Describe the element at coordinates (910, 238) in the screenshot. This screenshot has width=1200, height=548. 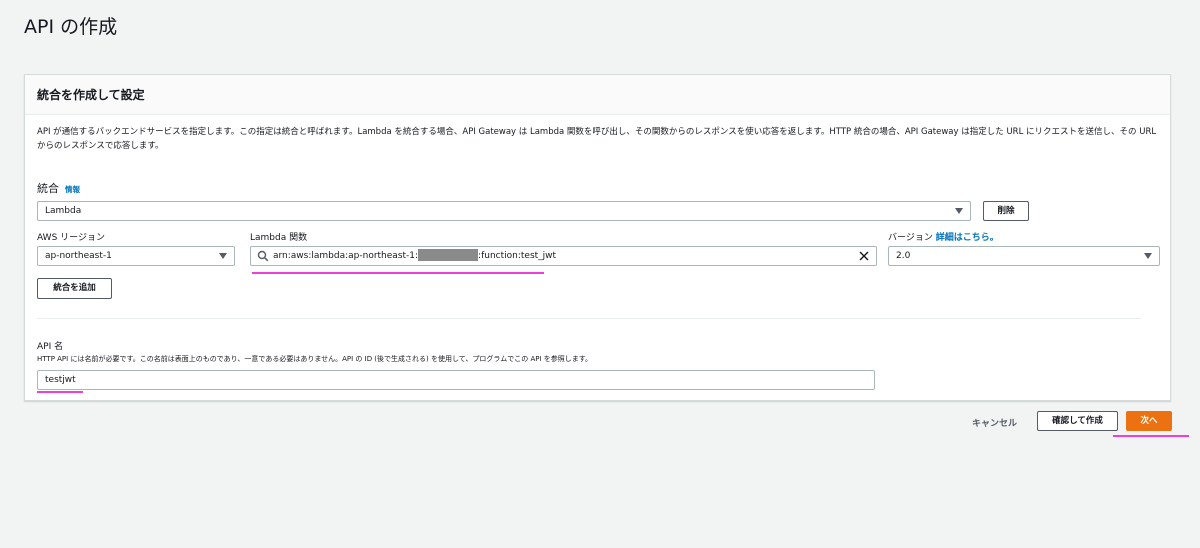
I see `version-label-text: バージョン` at that location.